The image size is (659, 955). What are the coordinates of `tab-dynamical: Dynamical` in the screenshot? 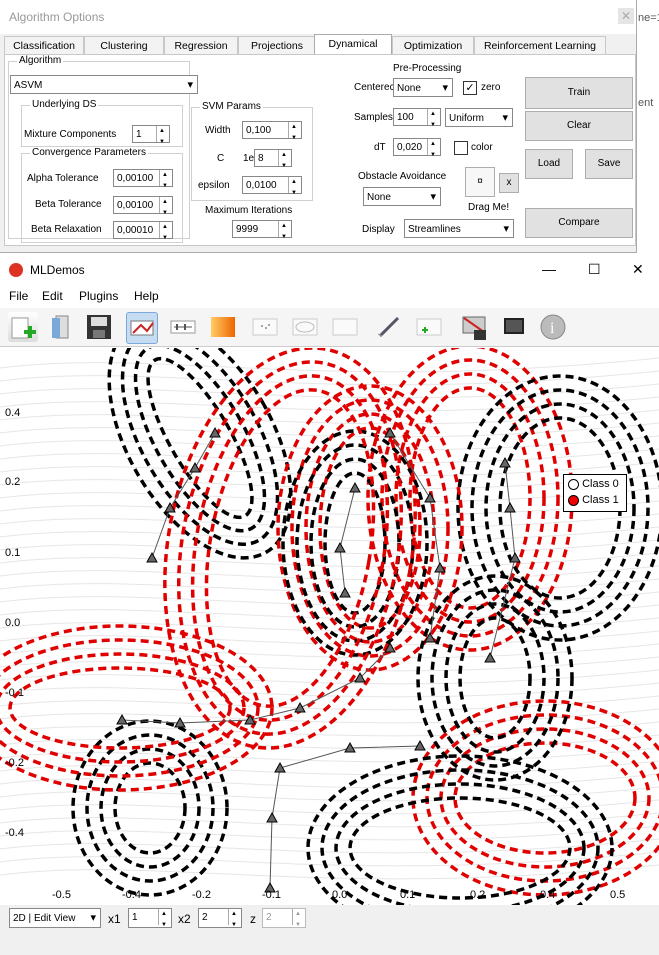 It's located at (353, 45).